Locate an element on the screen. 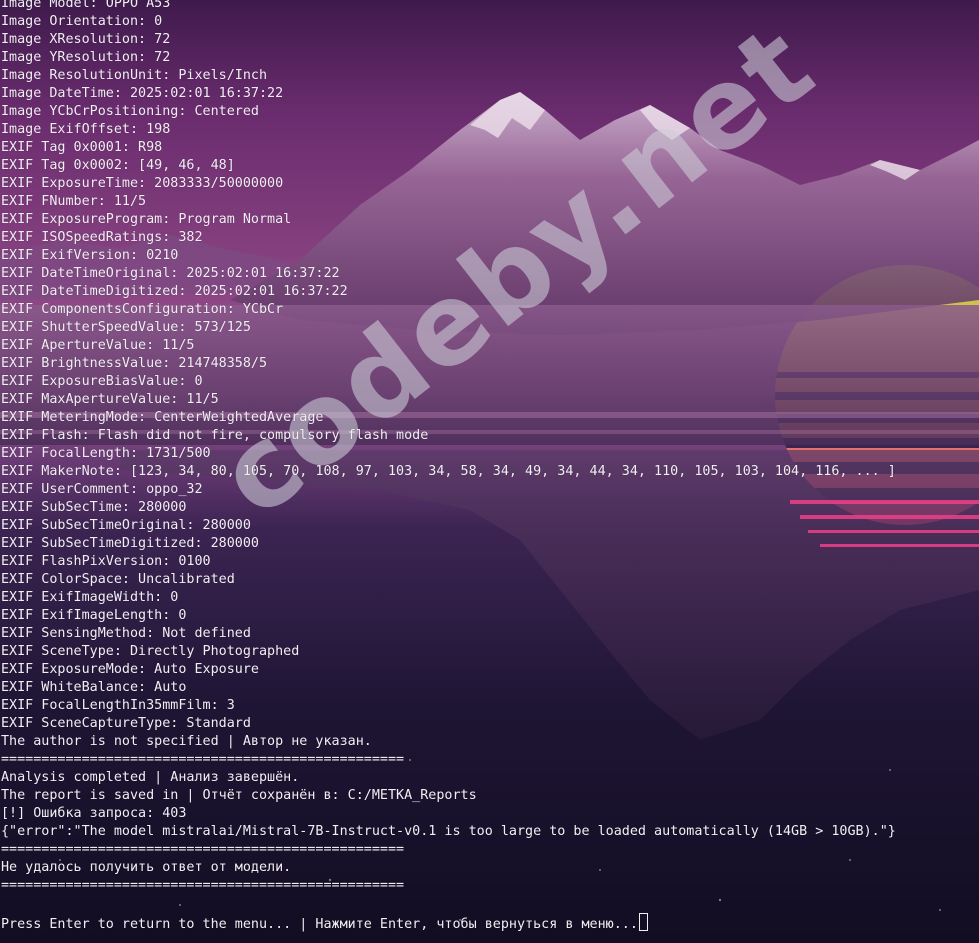 The width and height of the screenshot is (979, 943). terminal-line: EXIF ShutterSpeedValue: 573/125 is located at coordinates (126, 327).